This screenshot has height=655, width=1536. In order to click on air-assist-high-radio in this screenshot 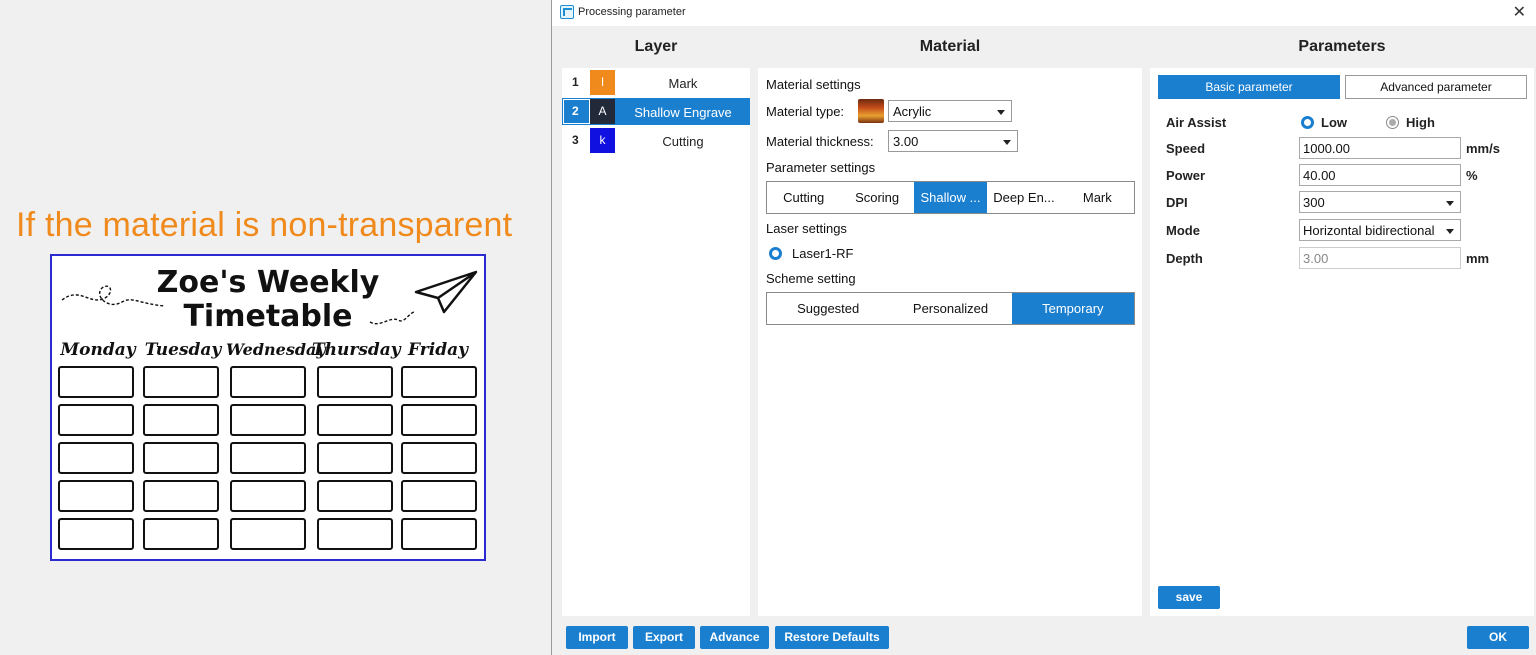, I will do `click(1392, 122)`.